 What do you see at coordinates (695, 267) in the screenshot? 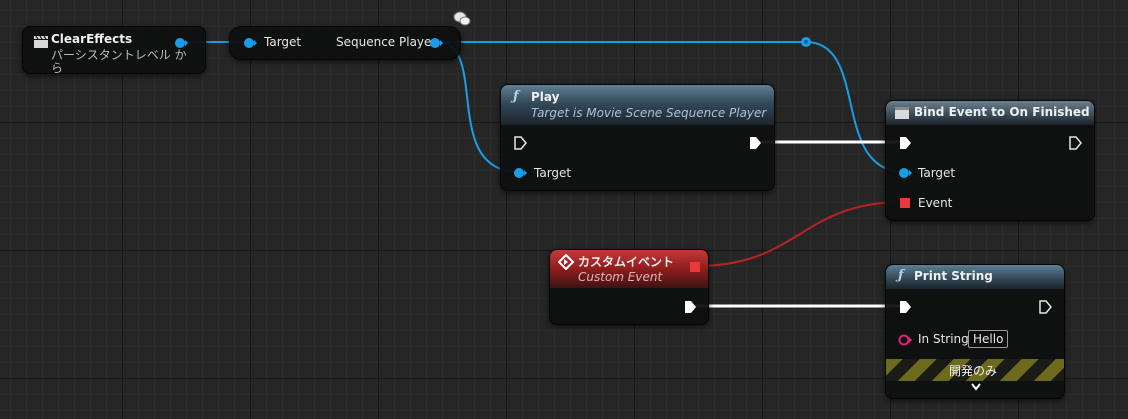
I see `delegate-output-pin` at bounding box center [695, 267].